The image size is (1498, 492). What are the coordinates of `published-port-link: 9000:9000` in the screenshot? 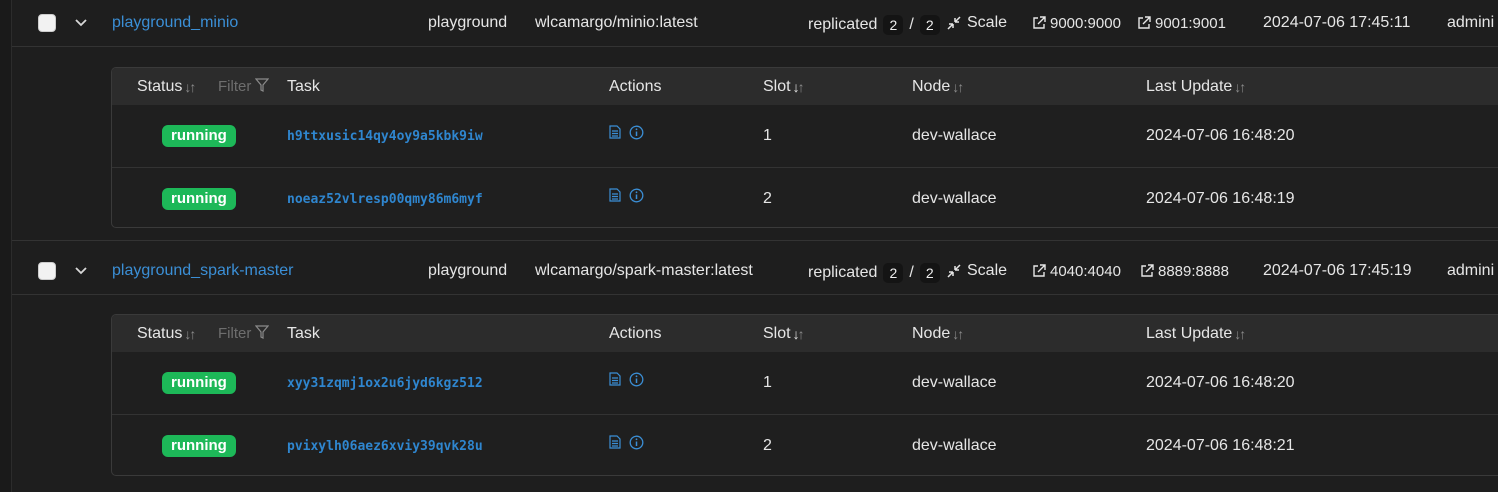 It's located at (1076, 23).